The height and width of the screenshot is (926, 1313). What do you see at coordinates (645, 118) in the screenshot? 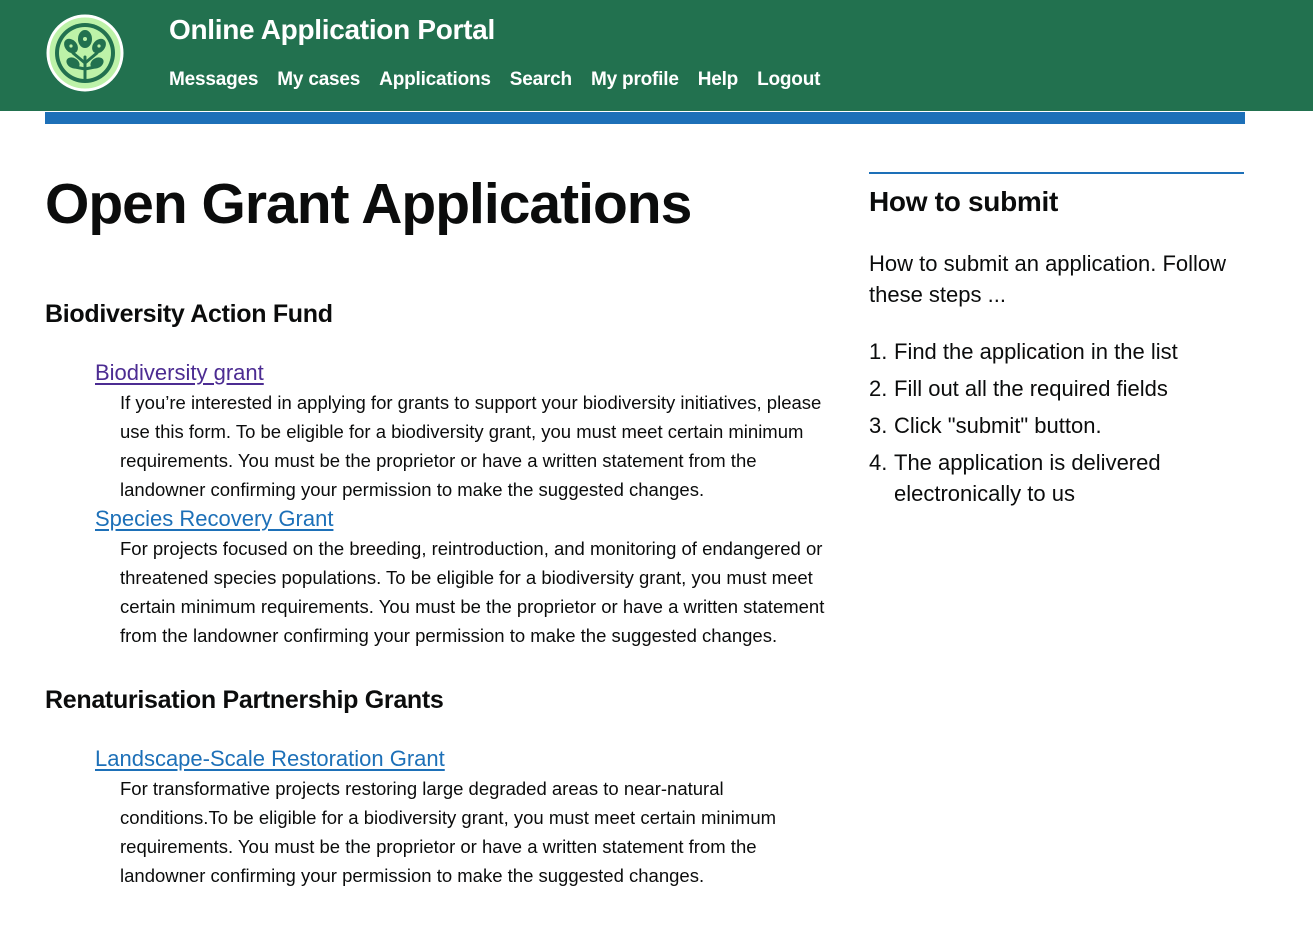
I see `header-accent-bar` at bounding box center [645, 118].